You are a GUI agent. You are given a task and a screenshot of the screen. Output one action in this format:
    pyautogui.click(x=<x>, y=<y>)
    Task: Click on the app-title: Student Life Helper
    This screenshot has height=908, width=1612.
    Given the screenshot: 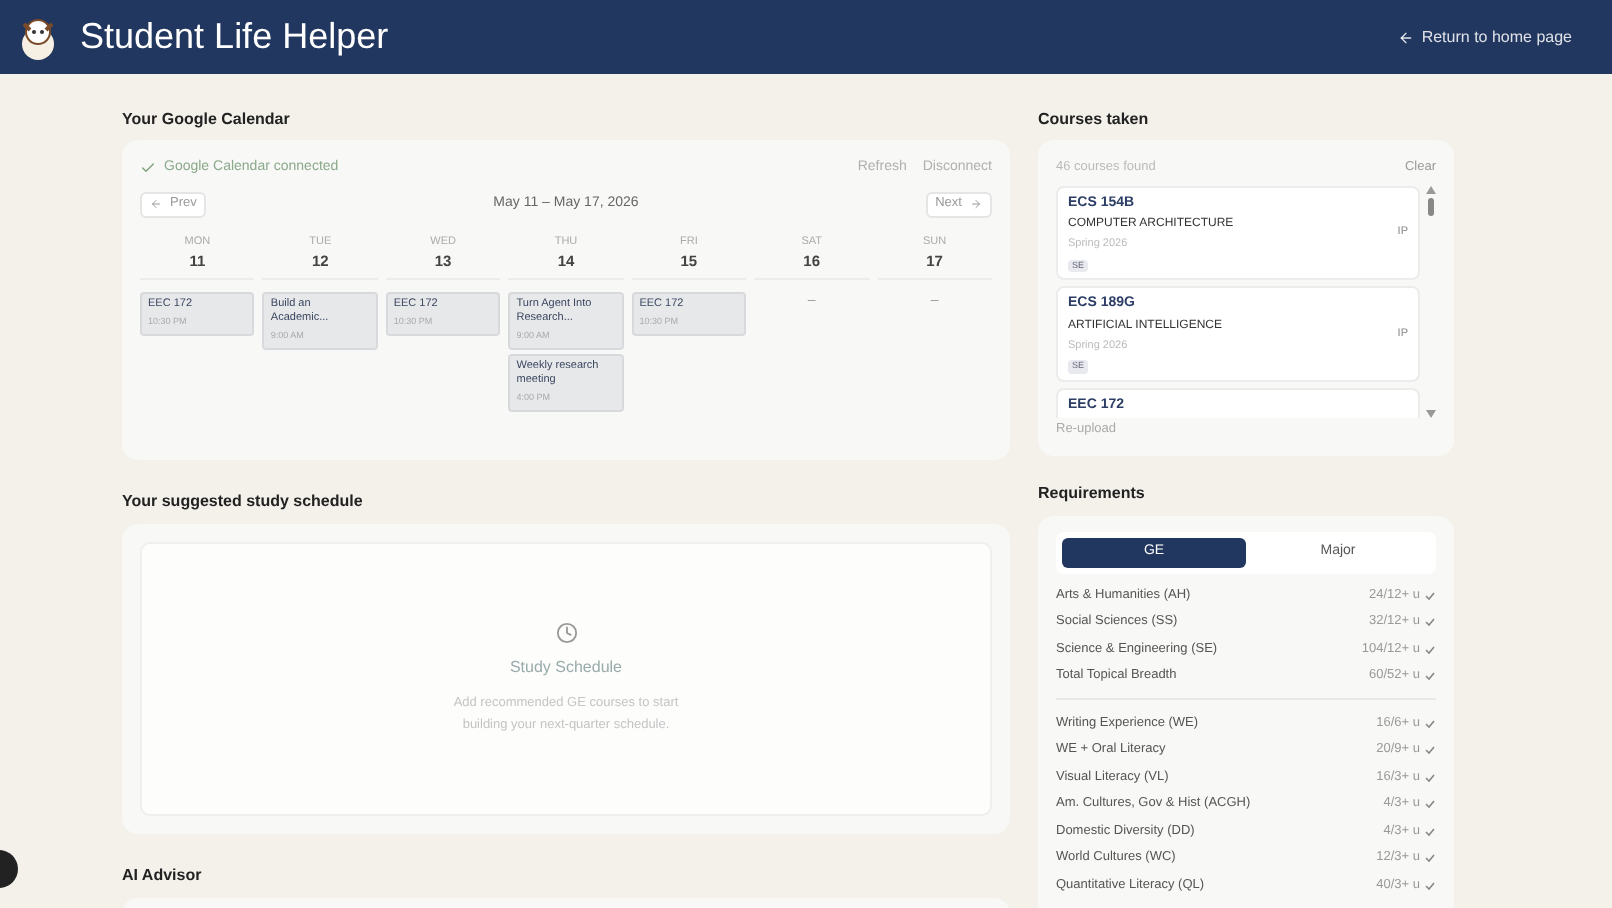 What is the action you would take?
    pyautogui.click(x=234, y=37)
    